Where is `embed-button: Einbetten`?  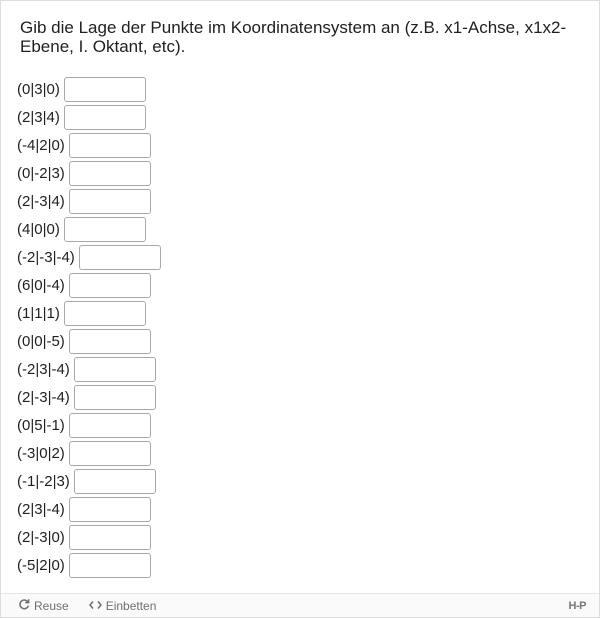
embed-button: Einbetten is located at coordinates (122, 605).